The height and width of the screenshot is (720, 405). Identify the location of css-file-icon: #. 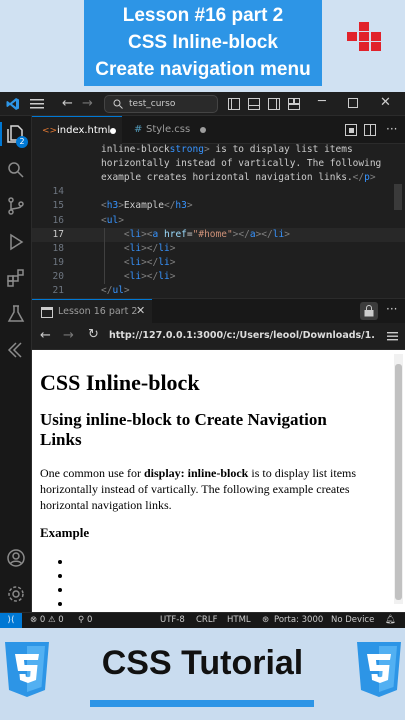
(138, 129).